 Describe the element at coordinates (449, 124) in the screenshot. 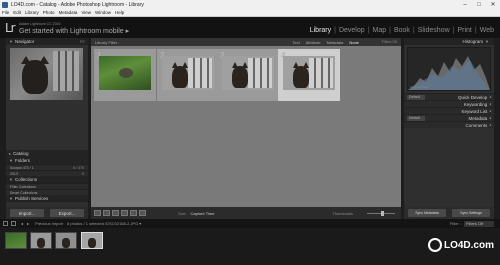

I see `comments-header: Comments ◂` at that location.